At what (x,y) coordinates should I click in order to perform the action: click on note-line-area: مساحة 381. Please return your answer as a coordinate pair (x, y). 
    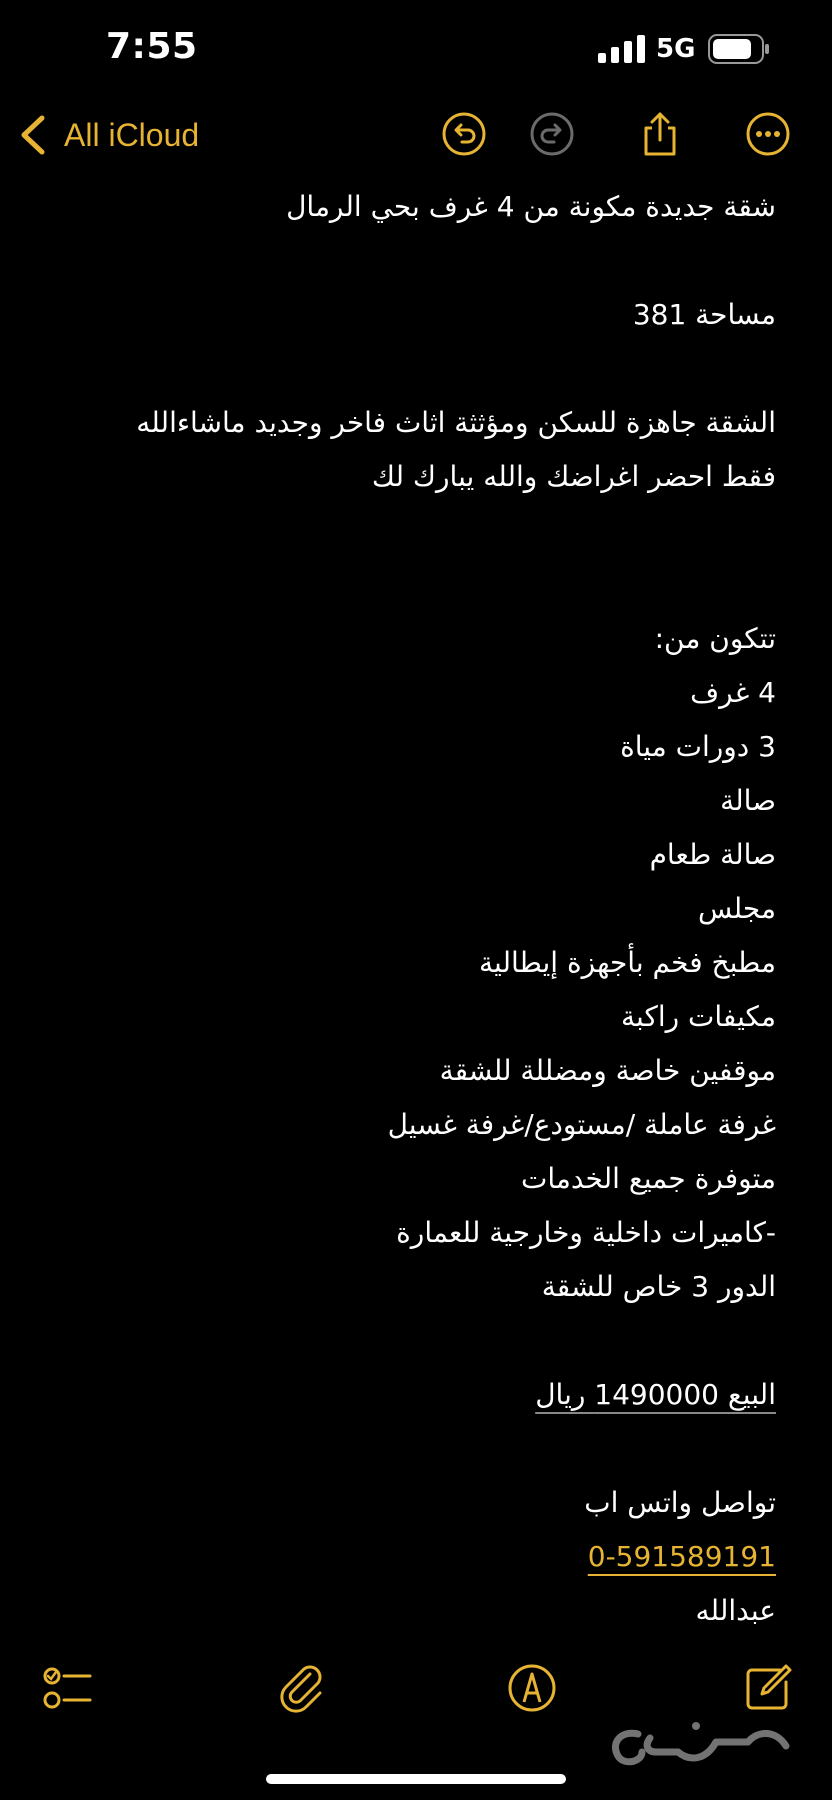
    Looking at the image, I should click on (704, 314).